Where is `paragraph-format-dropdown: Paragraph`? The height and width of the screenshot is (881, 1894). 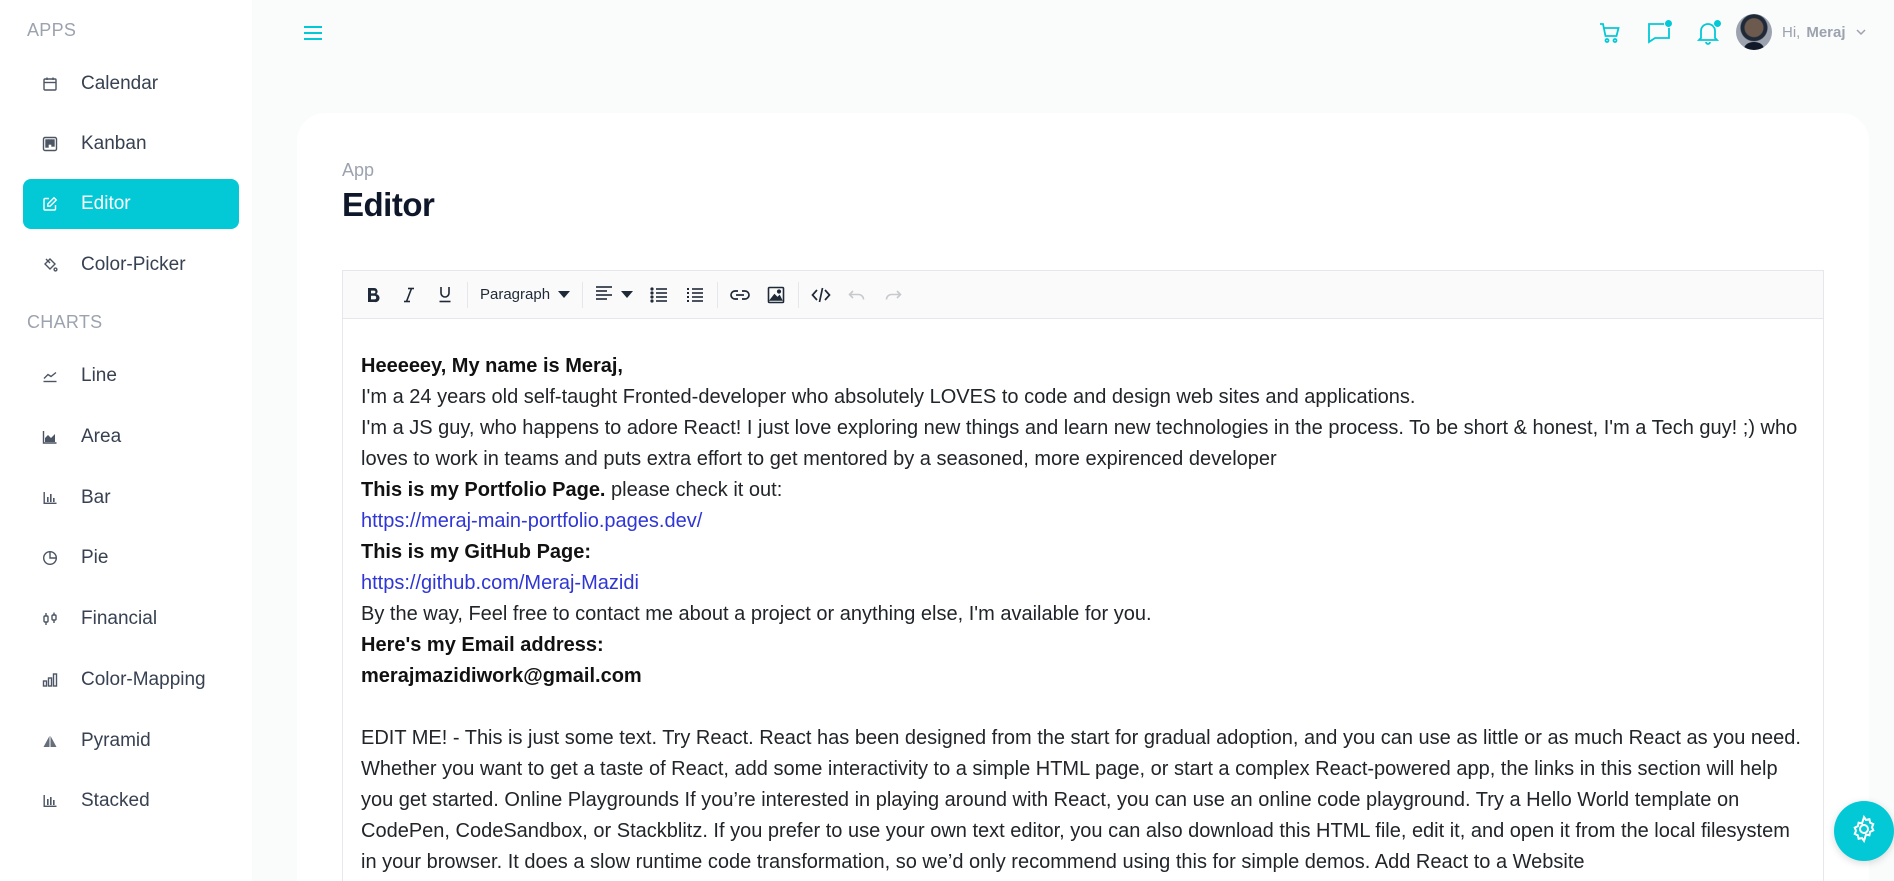 paragraph-format-dropdown: Paragraph is located at coordinates (525, 295).